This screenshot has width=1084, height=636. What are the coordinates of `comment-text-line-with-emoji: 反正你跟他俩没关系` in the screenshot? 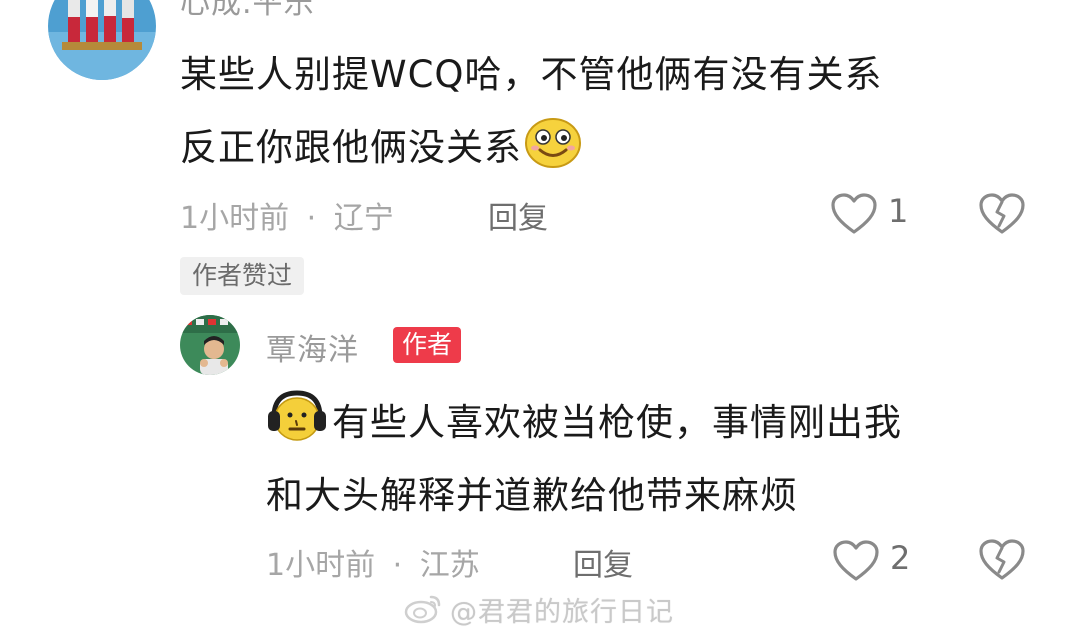 It's located at (381, 147).